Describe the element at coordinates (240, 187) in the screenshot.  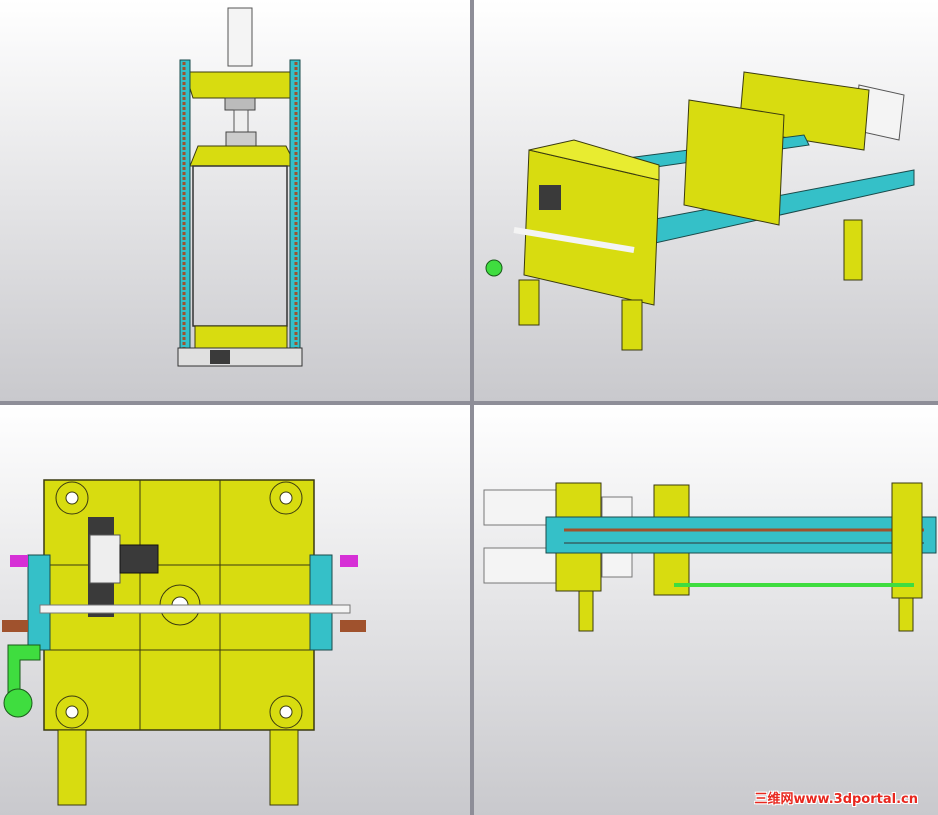
I see `top-view-model` at that location.